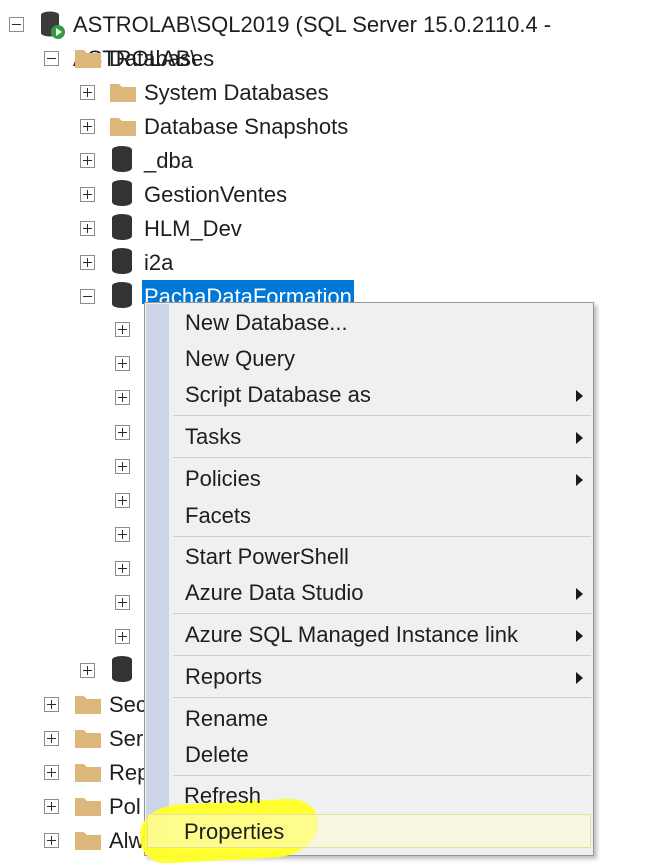  What do you see at coordinates (236, 93) in the screenshot?
I see `system-databases-node: System Databases` at bounding box center [236, 93].